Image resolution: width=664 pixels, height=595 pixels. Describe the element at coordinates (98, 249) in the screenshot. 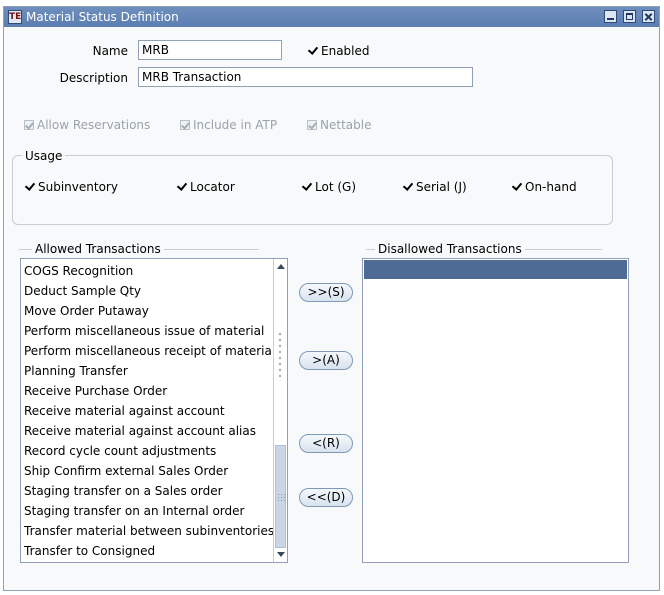

I see `allowed-title: Allowed Transactions` at that location.